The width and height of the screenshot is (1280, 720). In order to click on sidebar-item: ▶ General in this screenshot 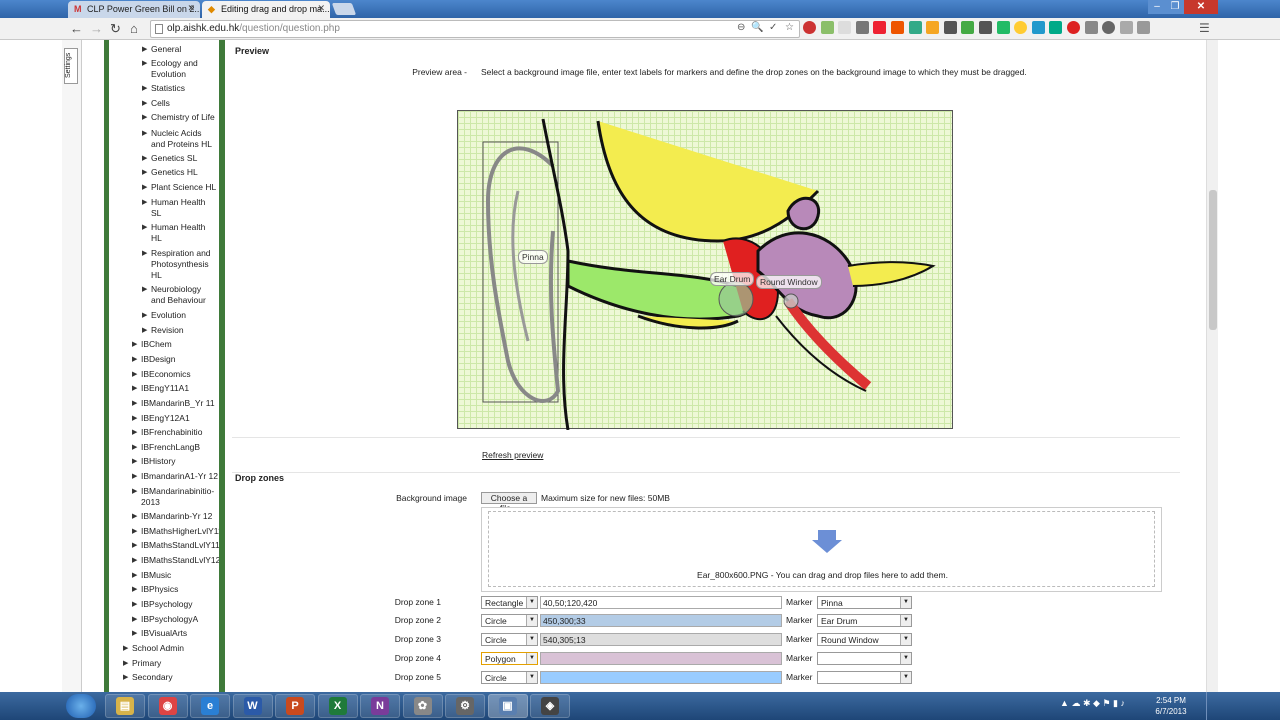, I will do `click(179, 49)`.